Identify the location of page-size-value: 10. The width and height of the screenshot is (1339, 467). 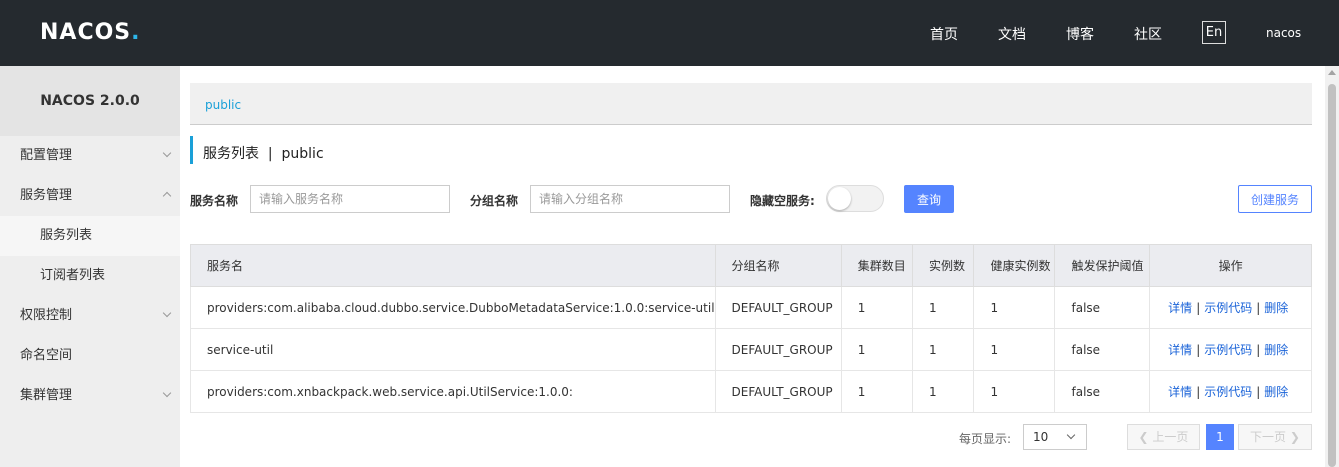
(1041, 437).